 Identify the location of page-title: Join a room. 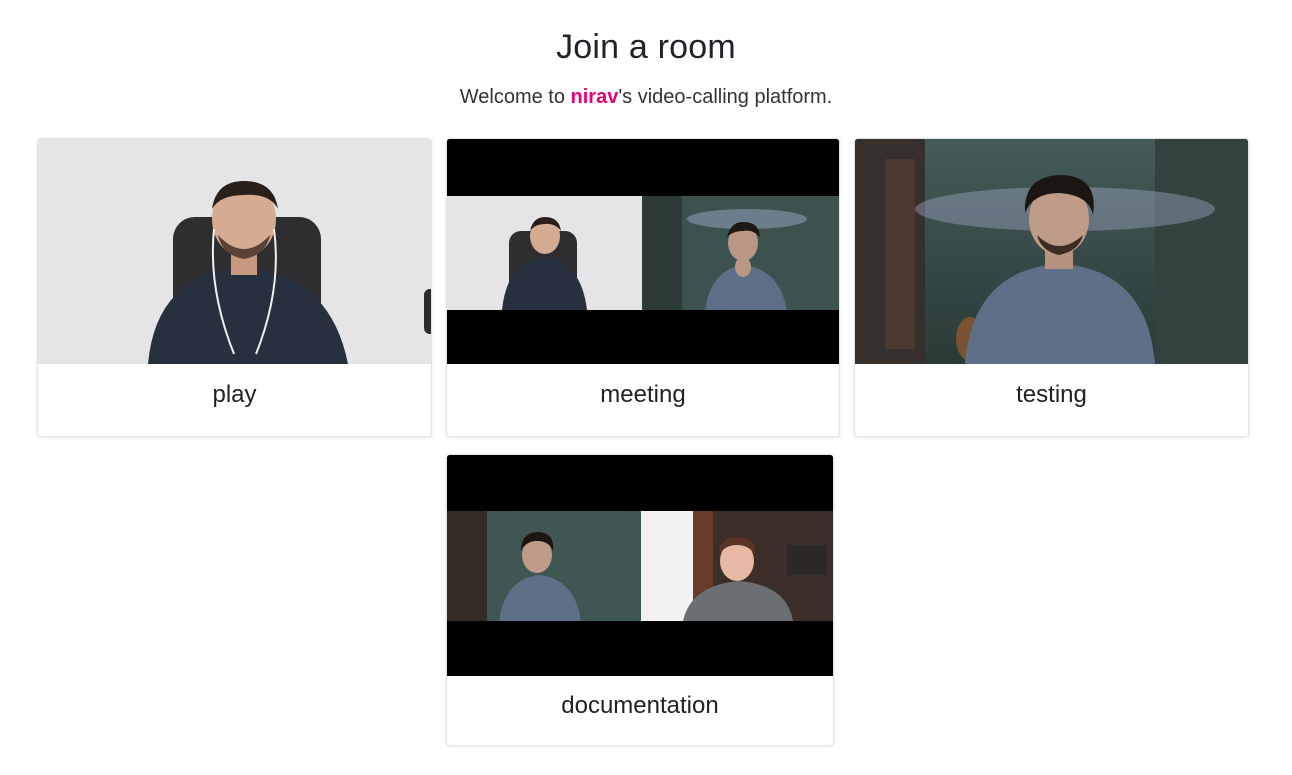
(646, 47).